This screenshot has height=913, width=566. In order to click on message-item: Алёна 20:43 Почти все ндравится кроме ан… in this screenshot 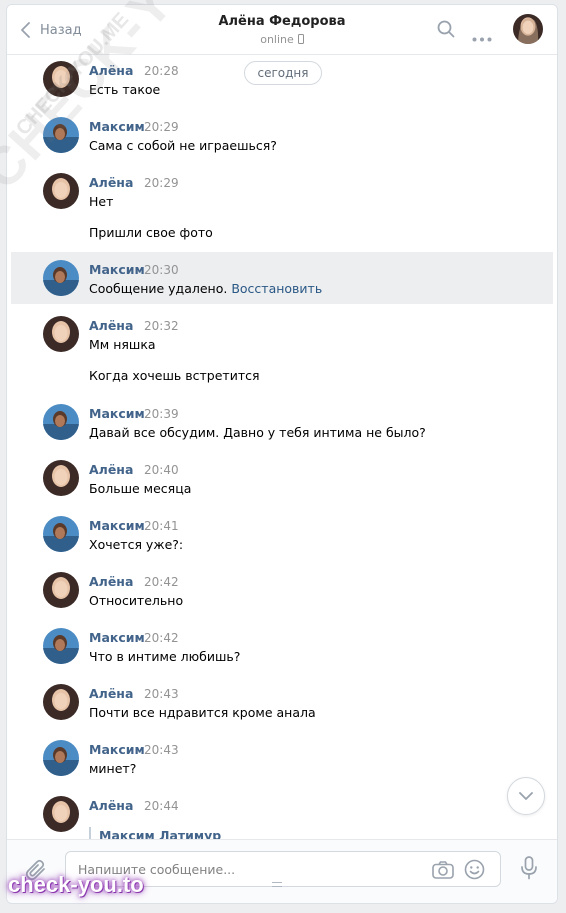, I will do `click(282, 701)`.